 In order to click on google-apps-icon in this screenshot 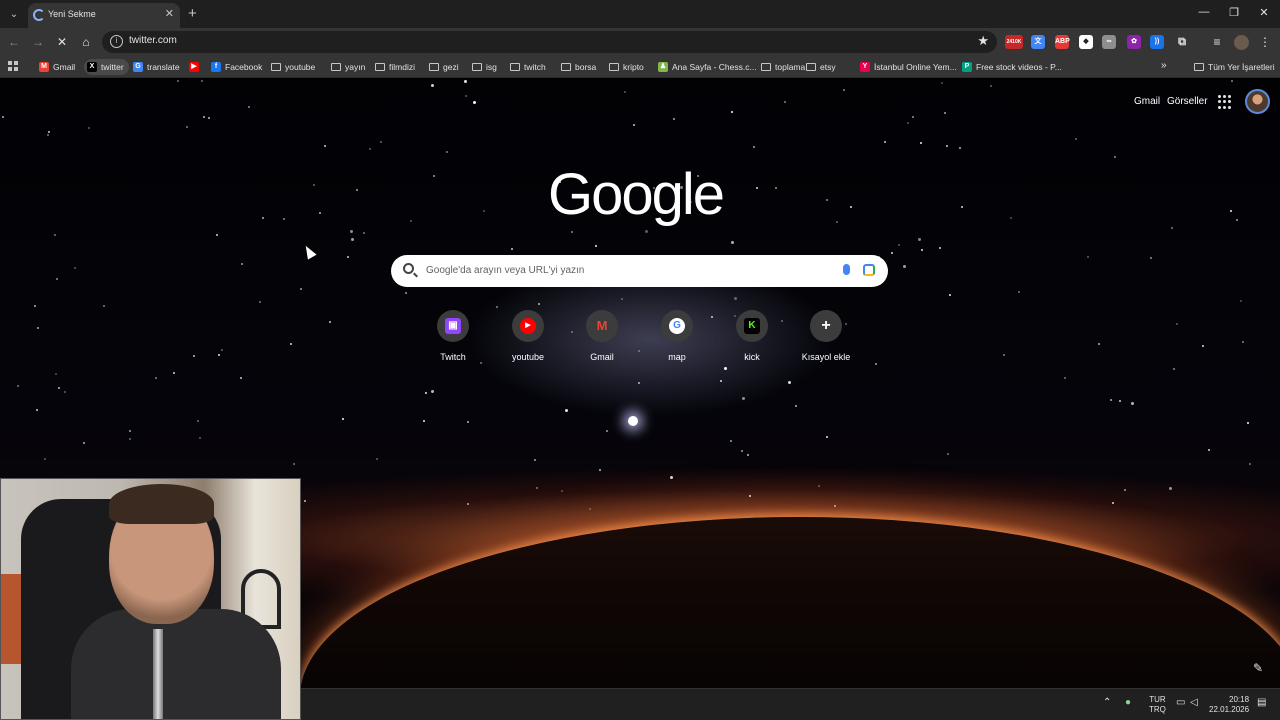, I will do `click(1225, 102)`.